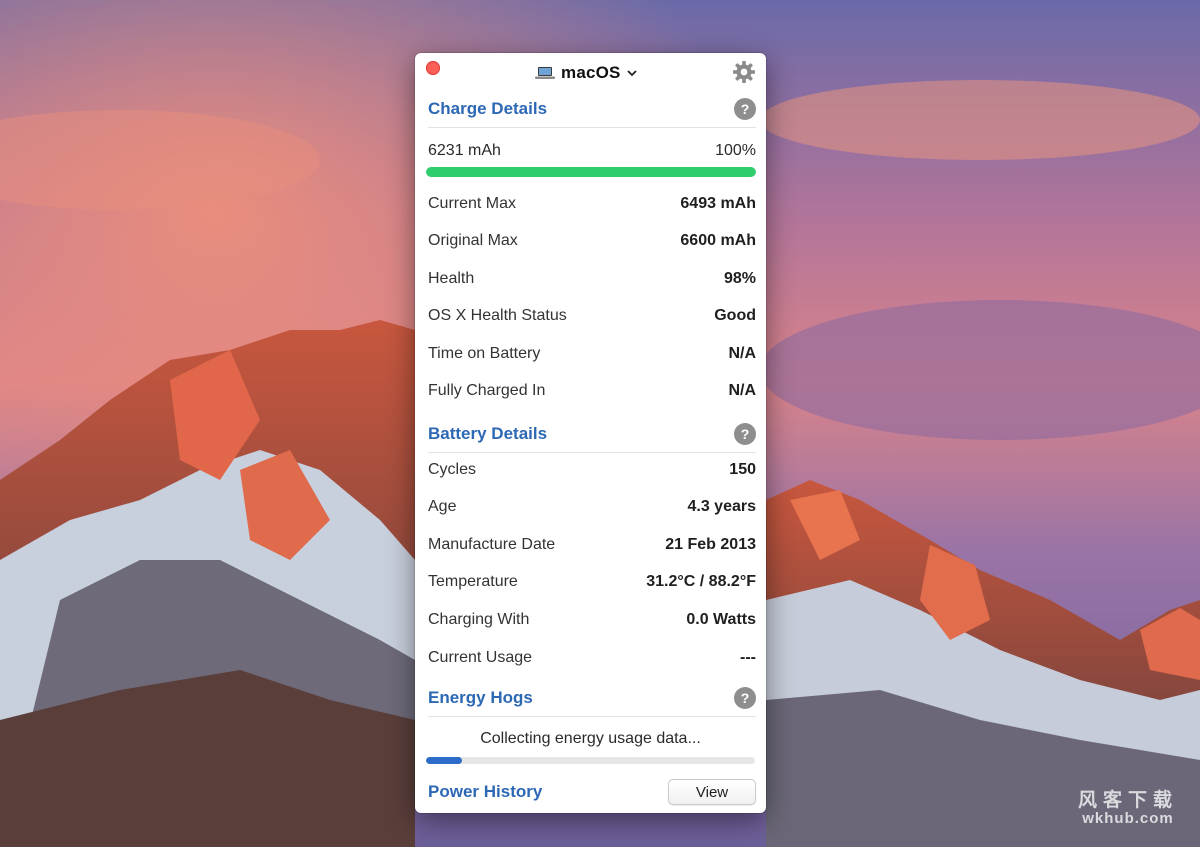 The height and width of the screenshot is (847, 1200). I want to click on energy-progress-bar, so click(590, 760).